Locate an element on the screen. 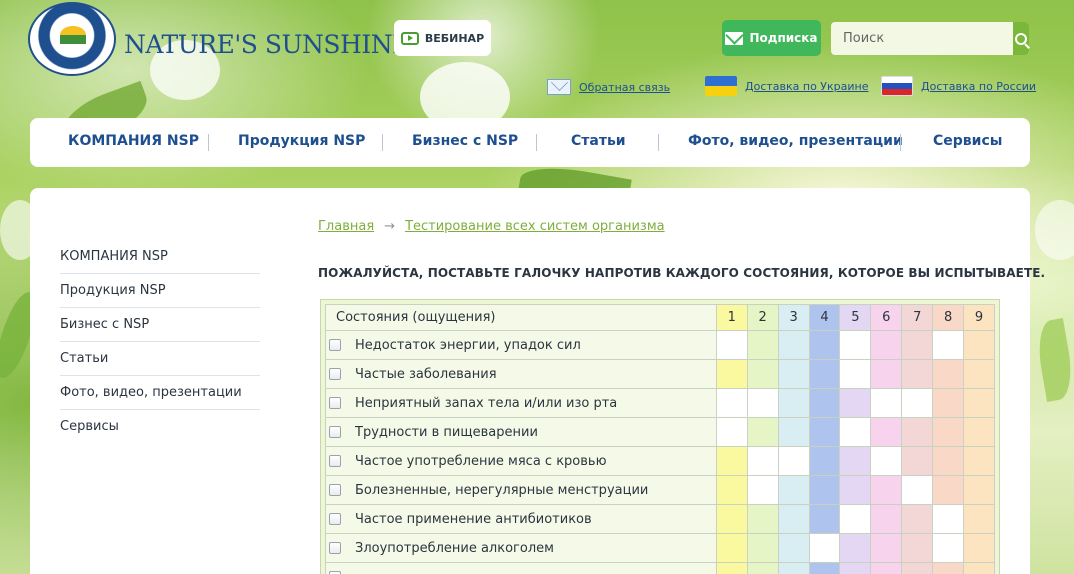 The height and width of the screenshot is (574, 1074). table-row: Злоупотребление алкоголем is located at coordinates (660, 548).